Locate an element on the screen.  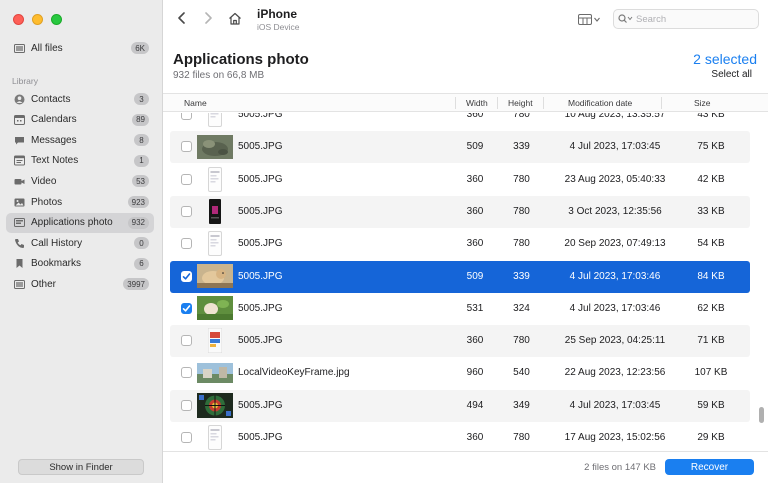
file-height: 324 is located at coordinates (521, 308).